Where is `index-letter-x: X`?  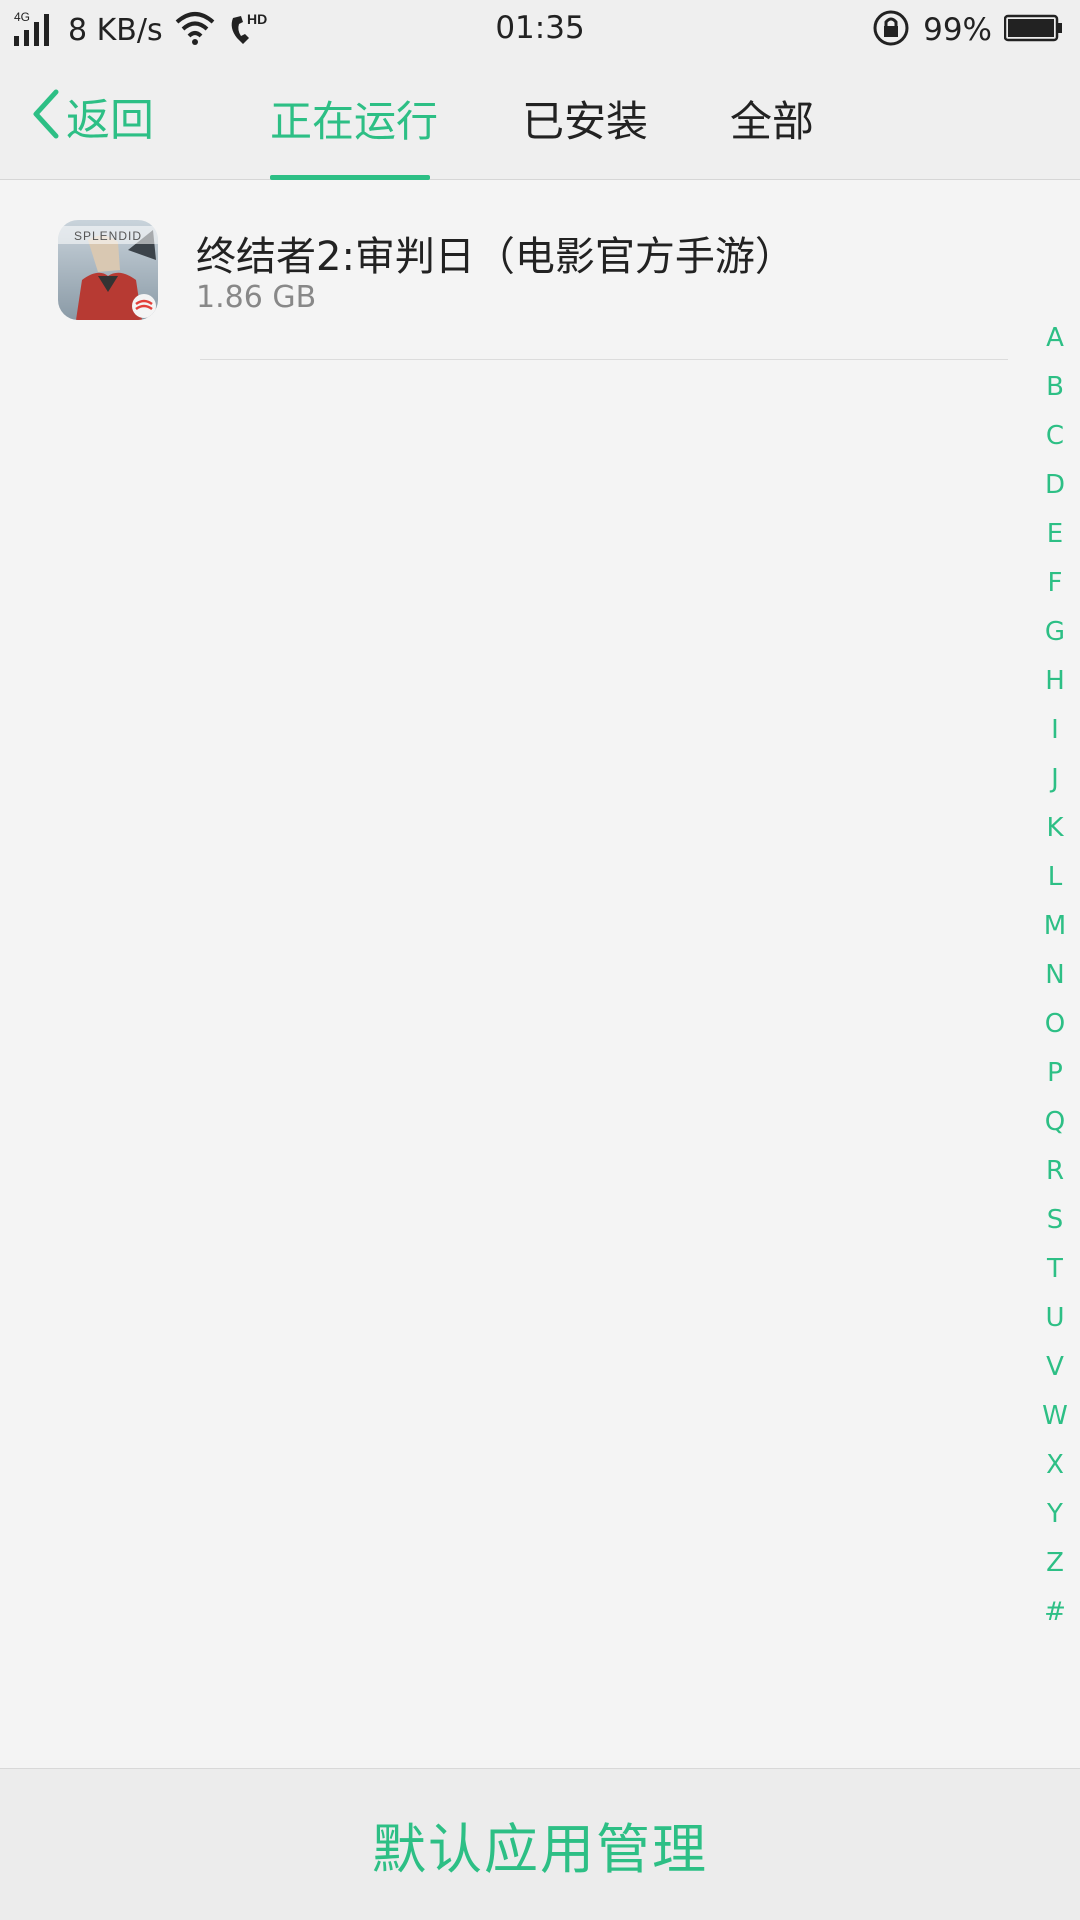 index-letter-x: X is located at coordinates (1055, 1465).